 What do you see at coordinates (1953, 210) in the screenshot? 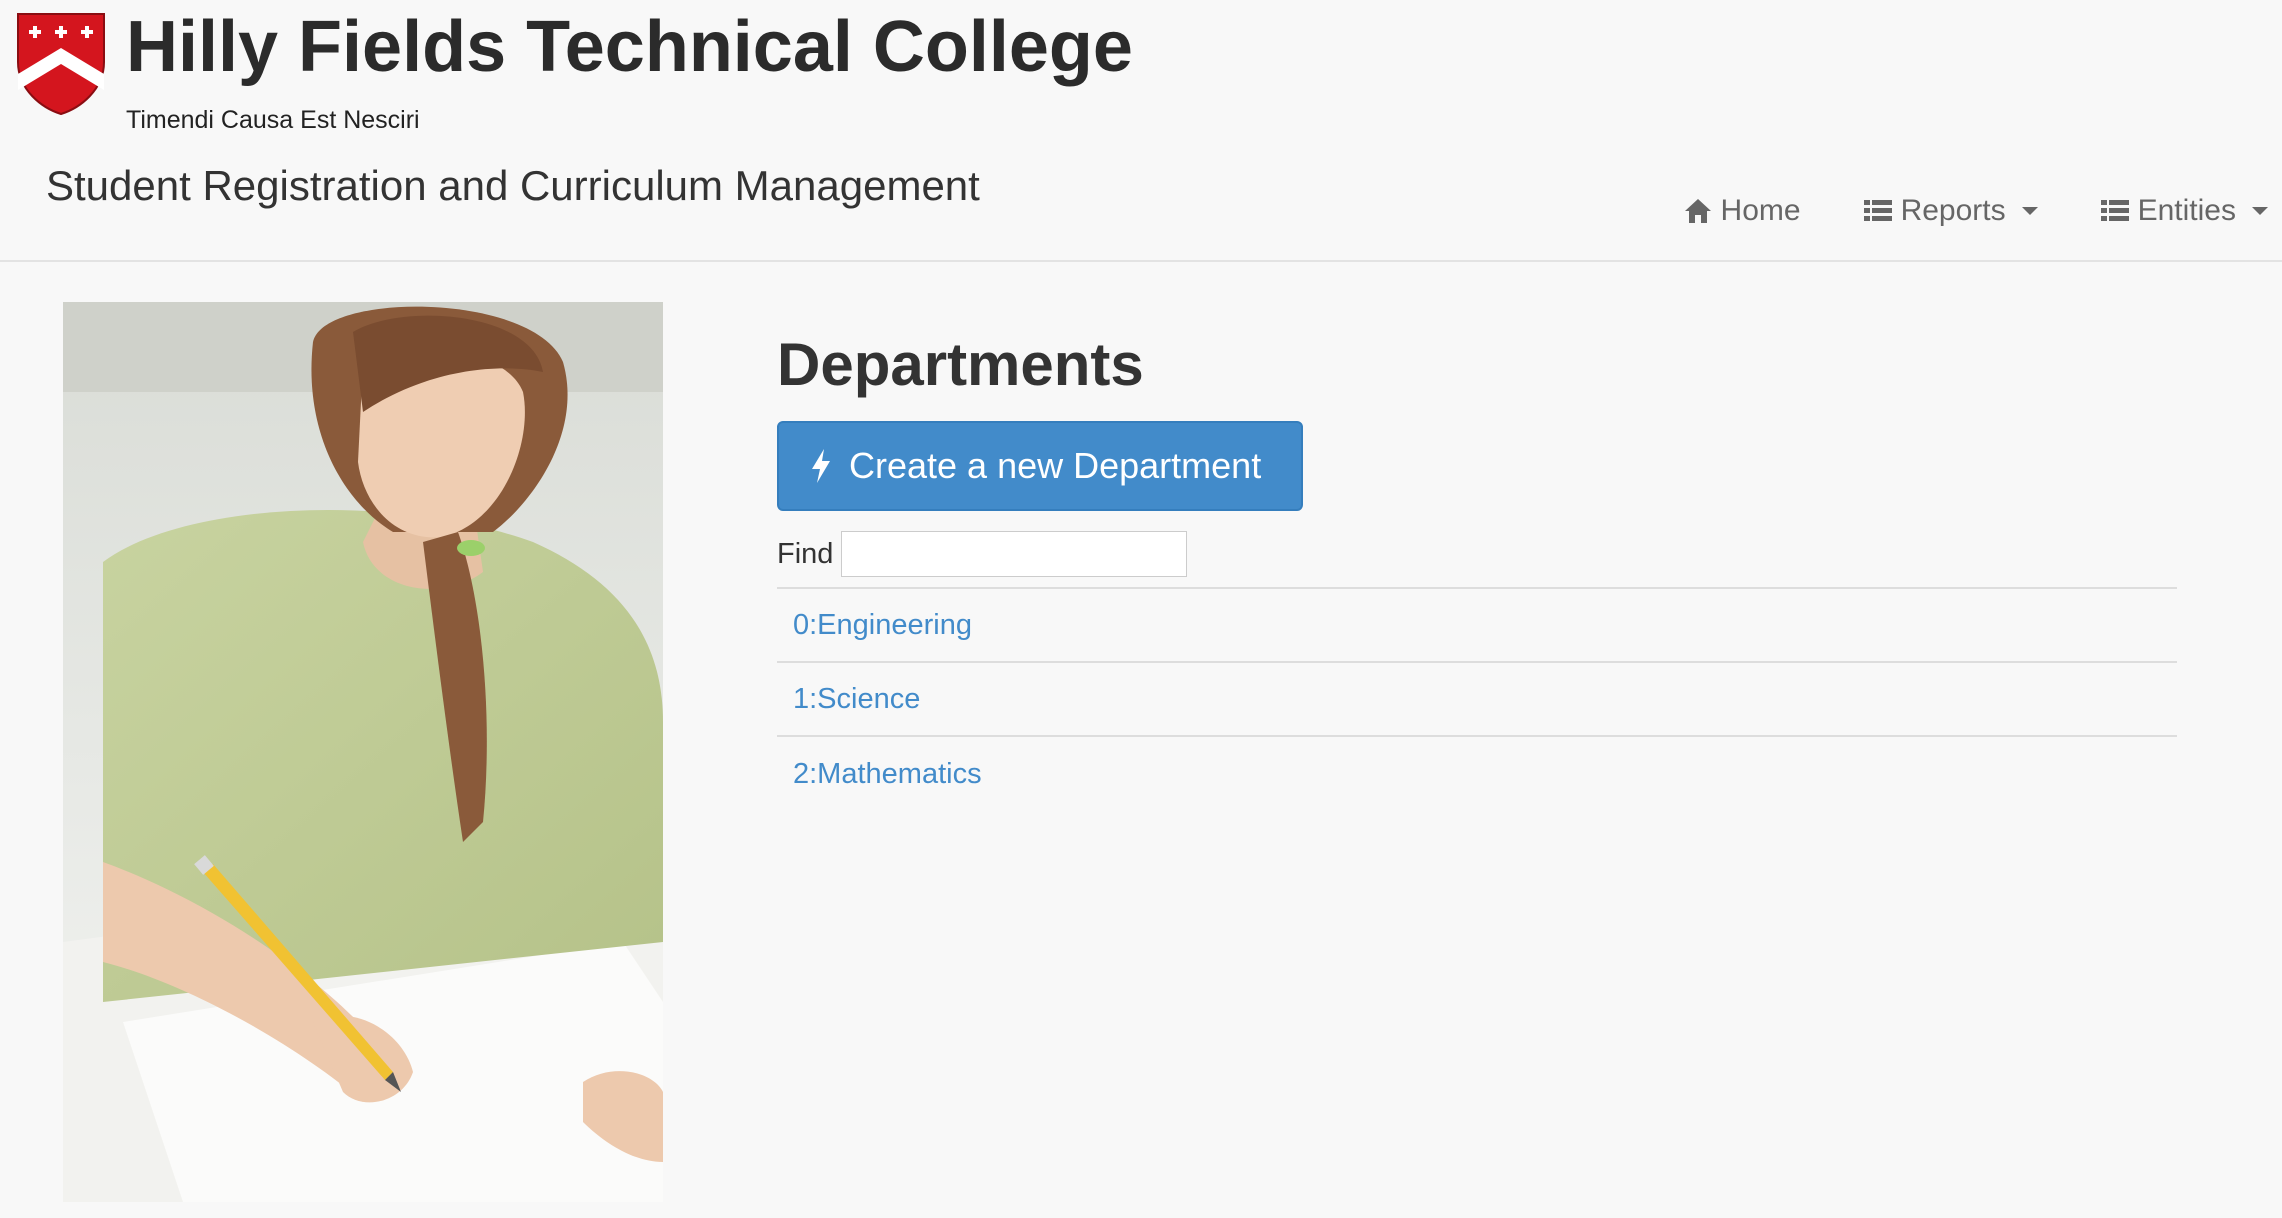
I see `nav-item-label: Reports` at bounding box center [1953, 210].